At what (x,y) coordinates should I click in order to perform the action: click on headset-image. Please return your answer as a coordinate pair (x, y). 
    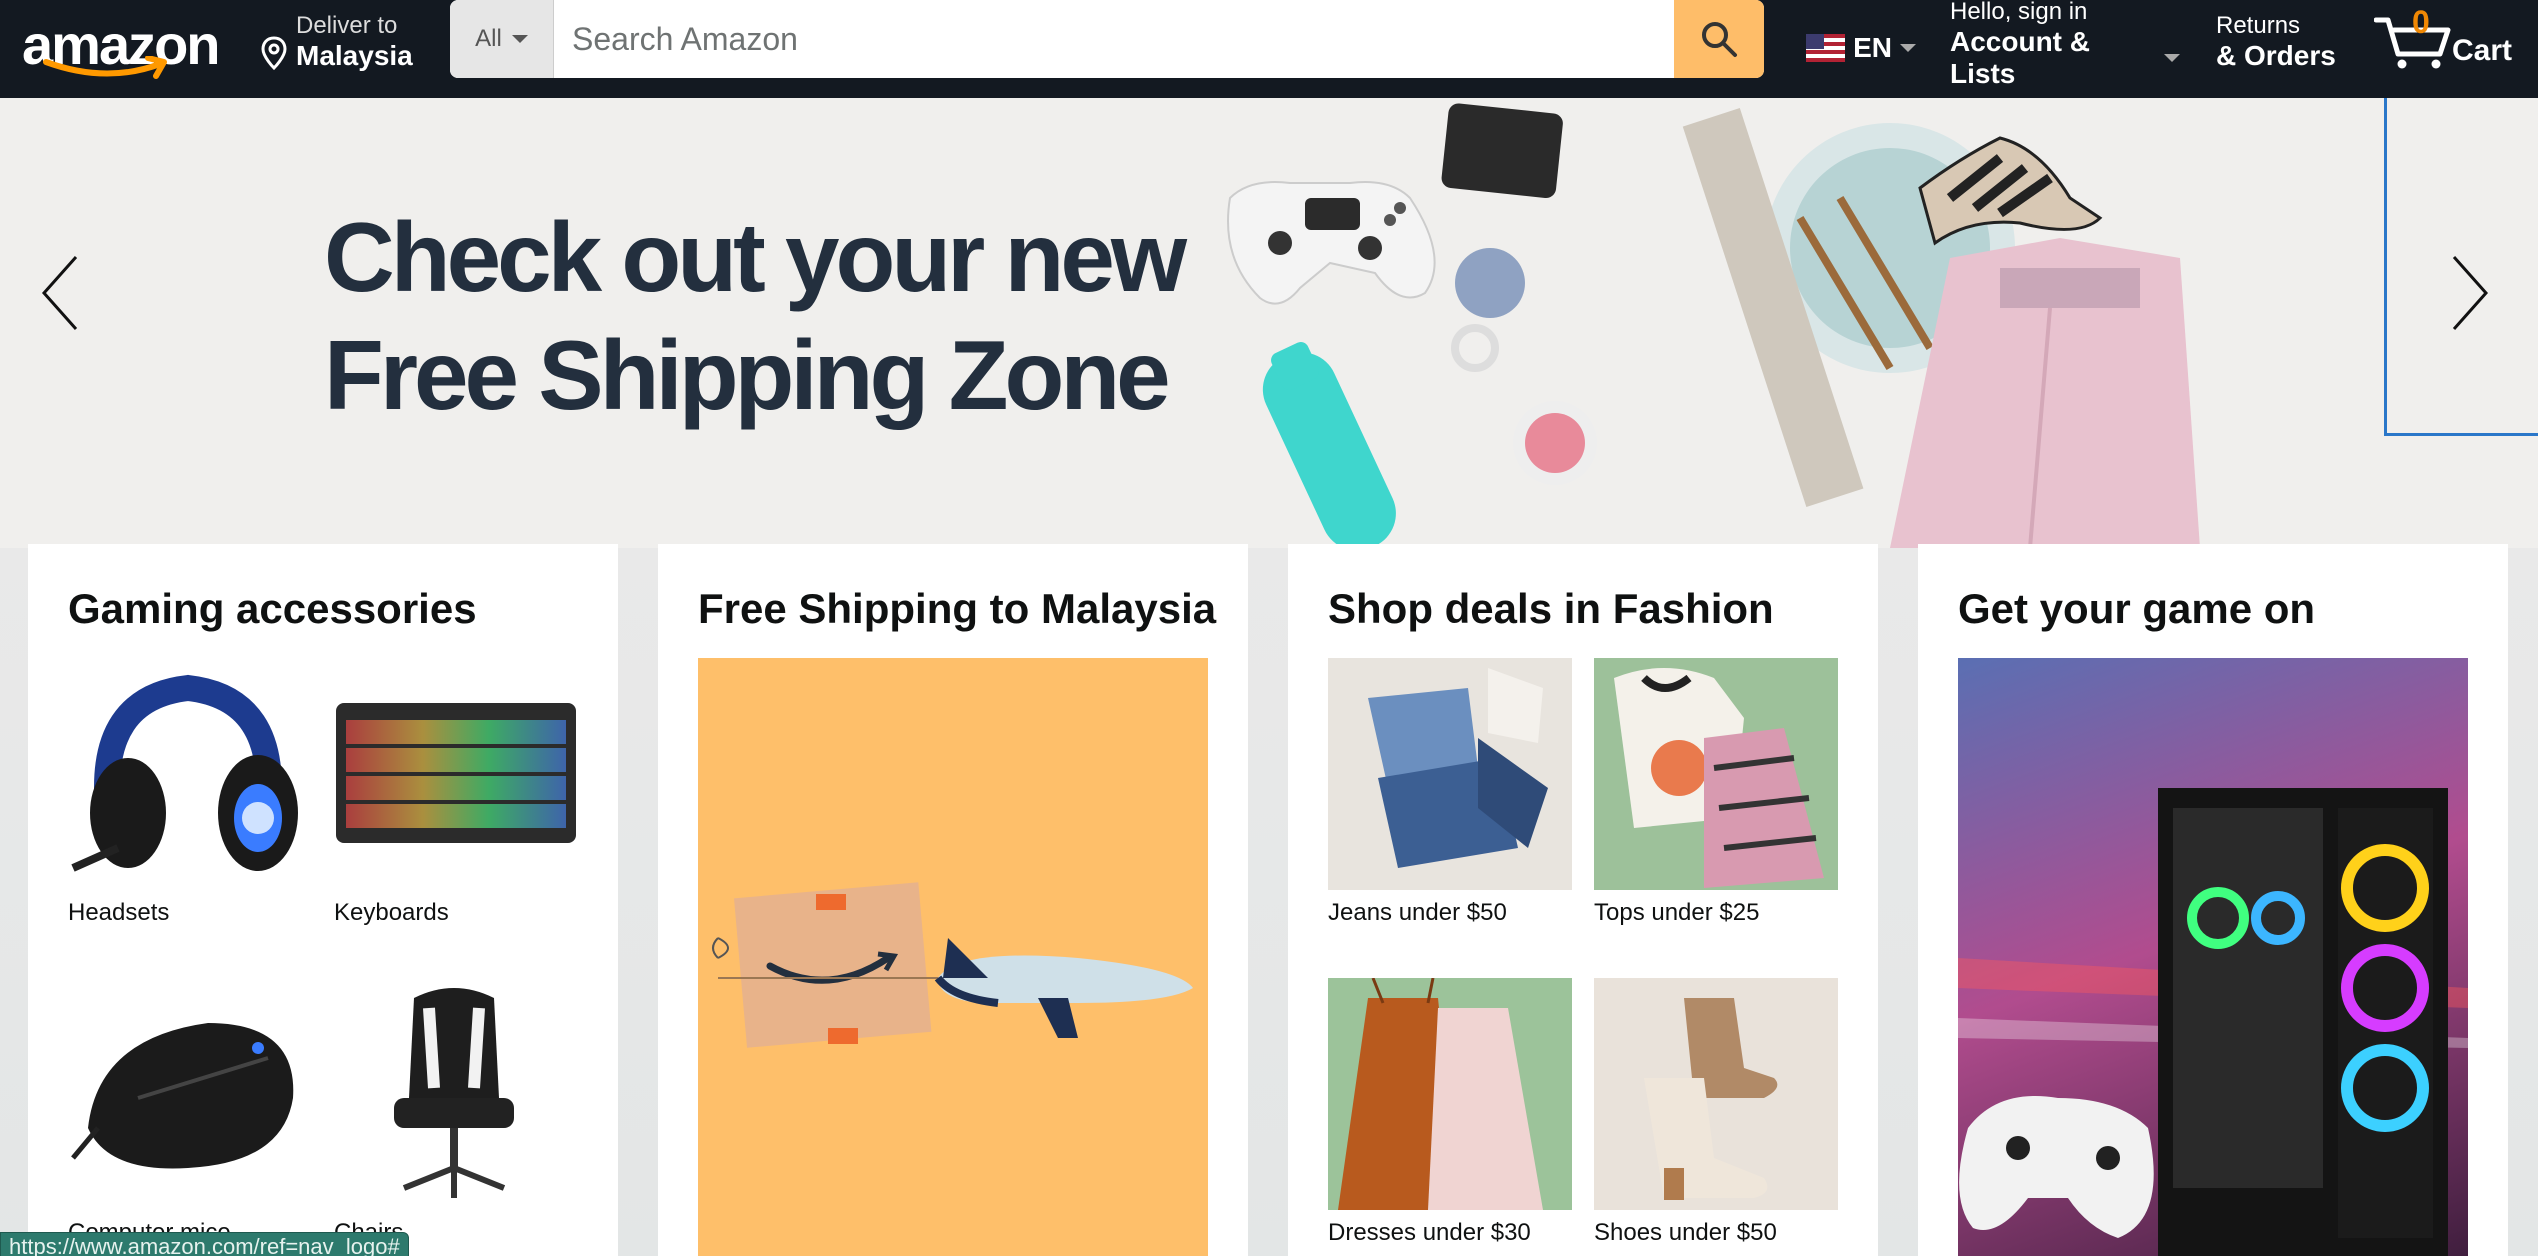
    Looking at the image, I should click on (190, 774).